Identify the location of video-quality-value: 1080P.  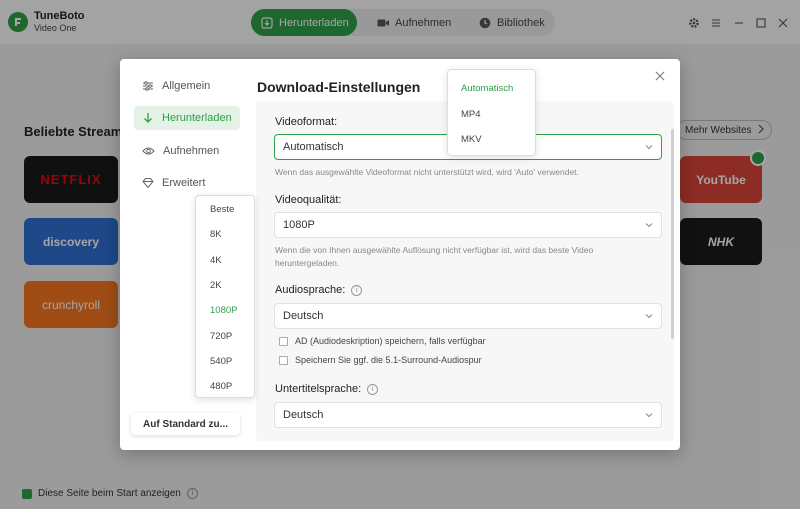
(299, 225).